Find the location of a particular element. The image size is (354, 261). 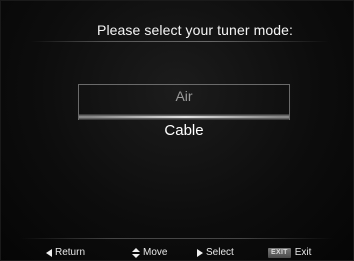

return-label: Return is located at coordinates (70, 252).